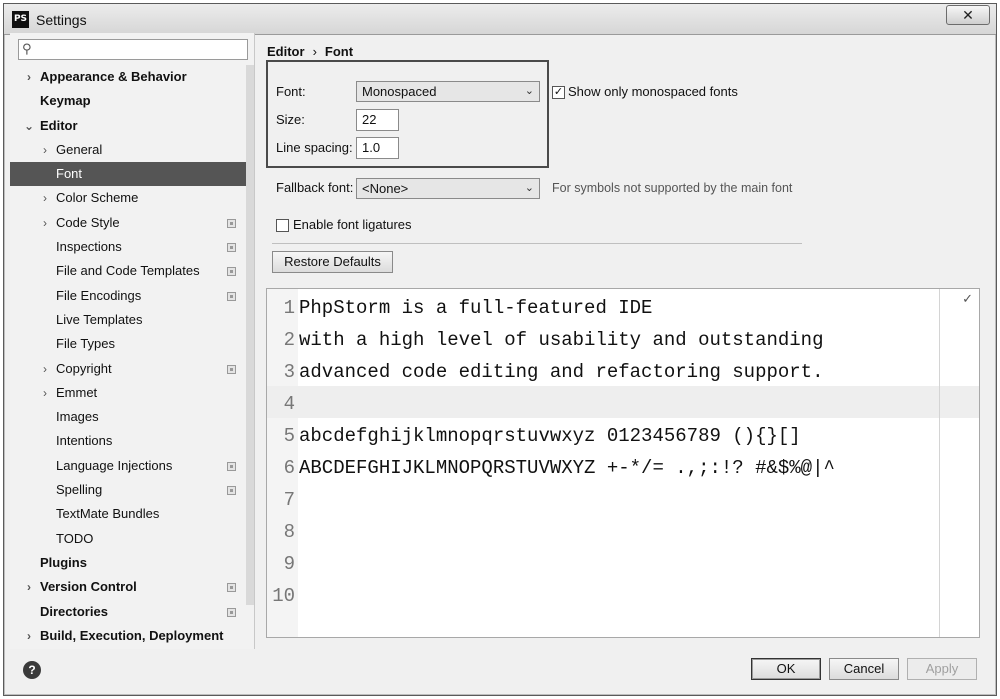 The height and width of the screenshot is (699, 1000). What do you see at coordinates (786, 669) in the screenshot?
I see `ok-button: OK` at bounding box center [786, 669].